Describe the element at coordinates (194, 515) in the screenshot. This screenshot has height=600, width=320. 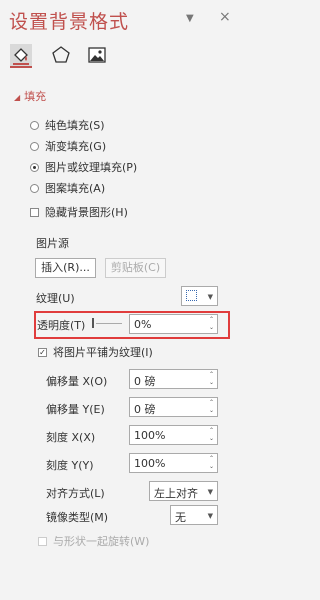
I see `mirror-type-dropdown: 无 ▼` at that location.